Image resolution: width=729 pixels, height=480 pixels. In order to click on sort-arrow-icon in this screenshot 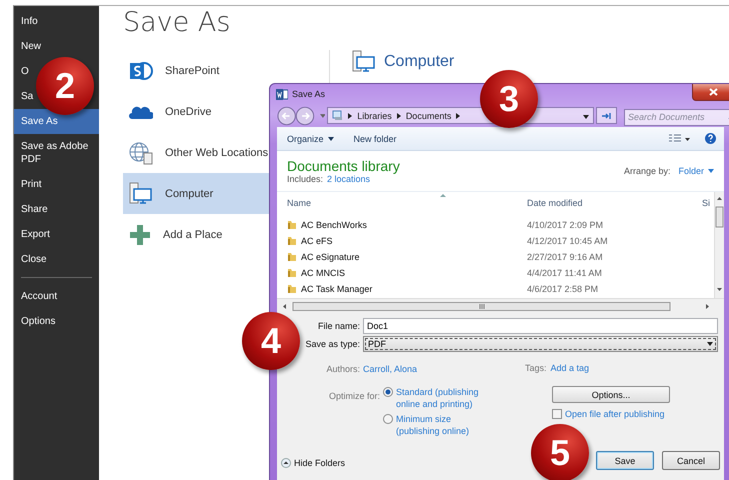, I will do `click(443, 195)`.